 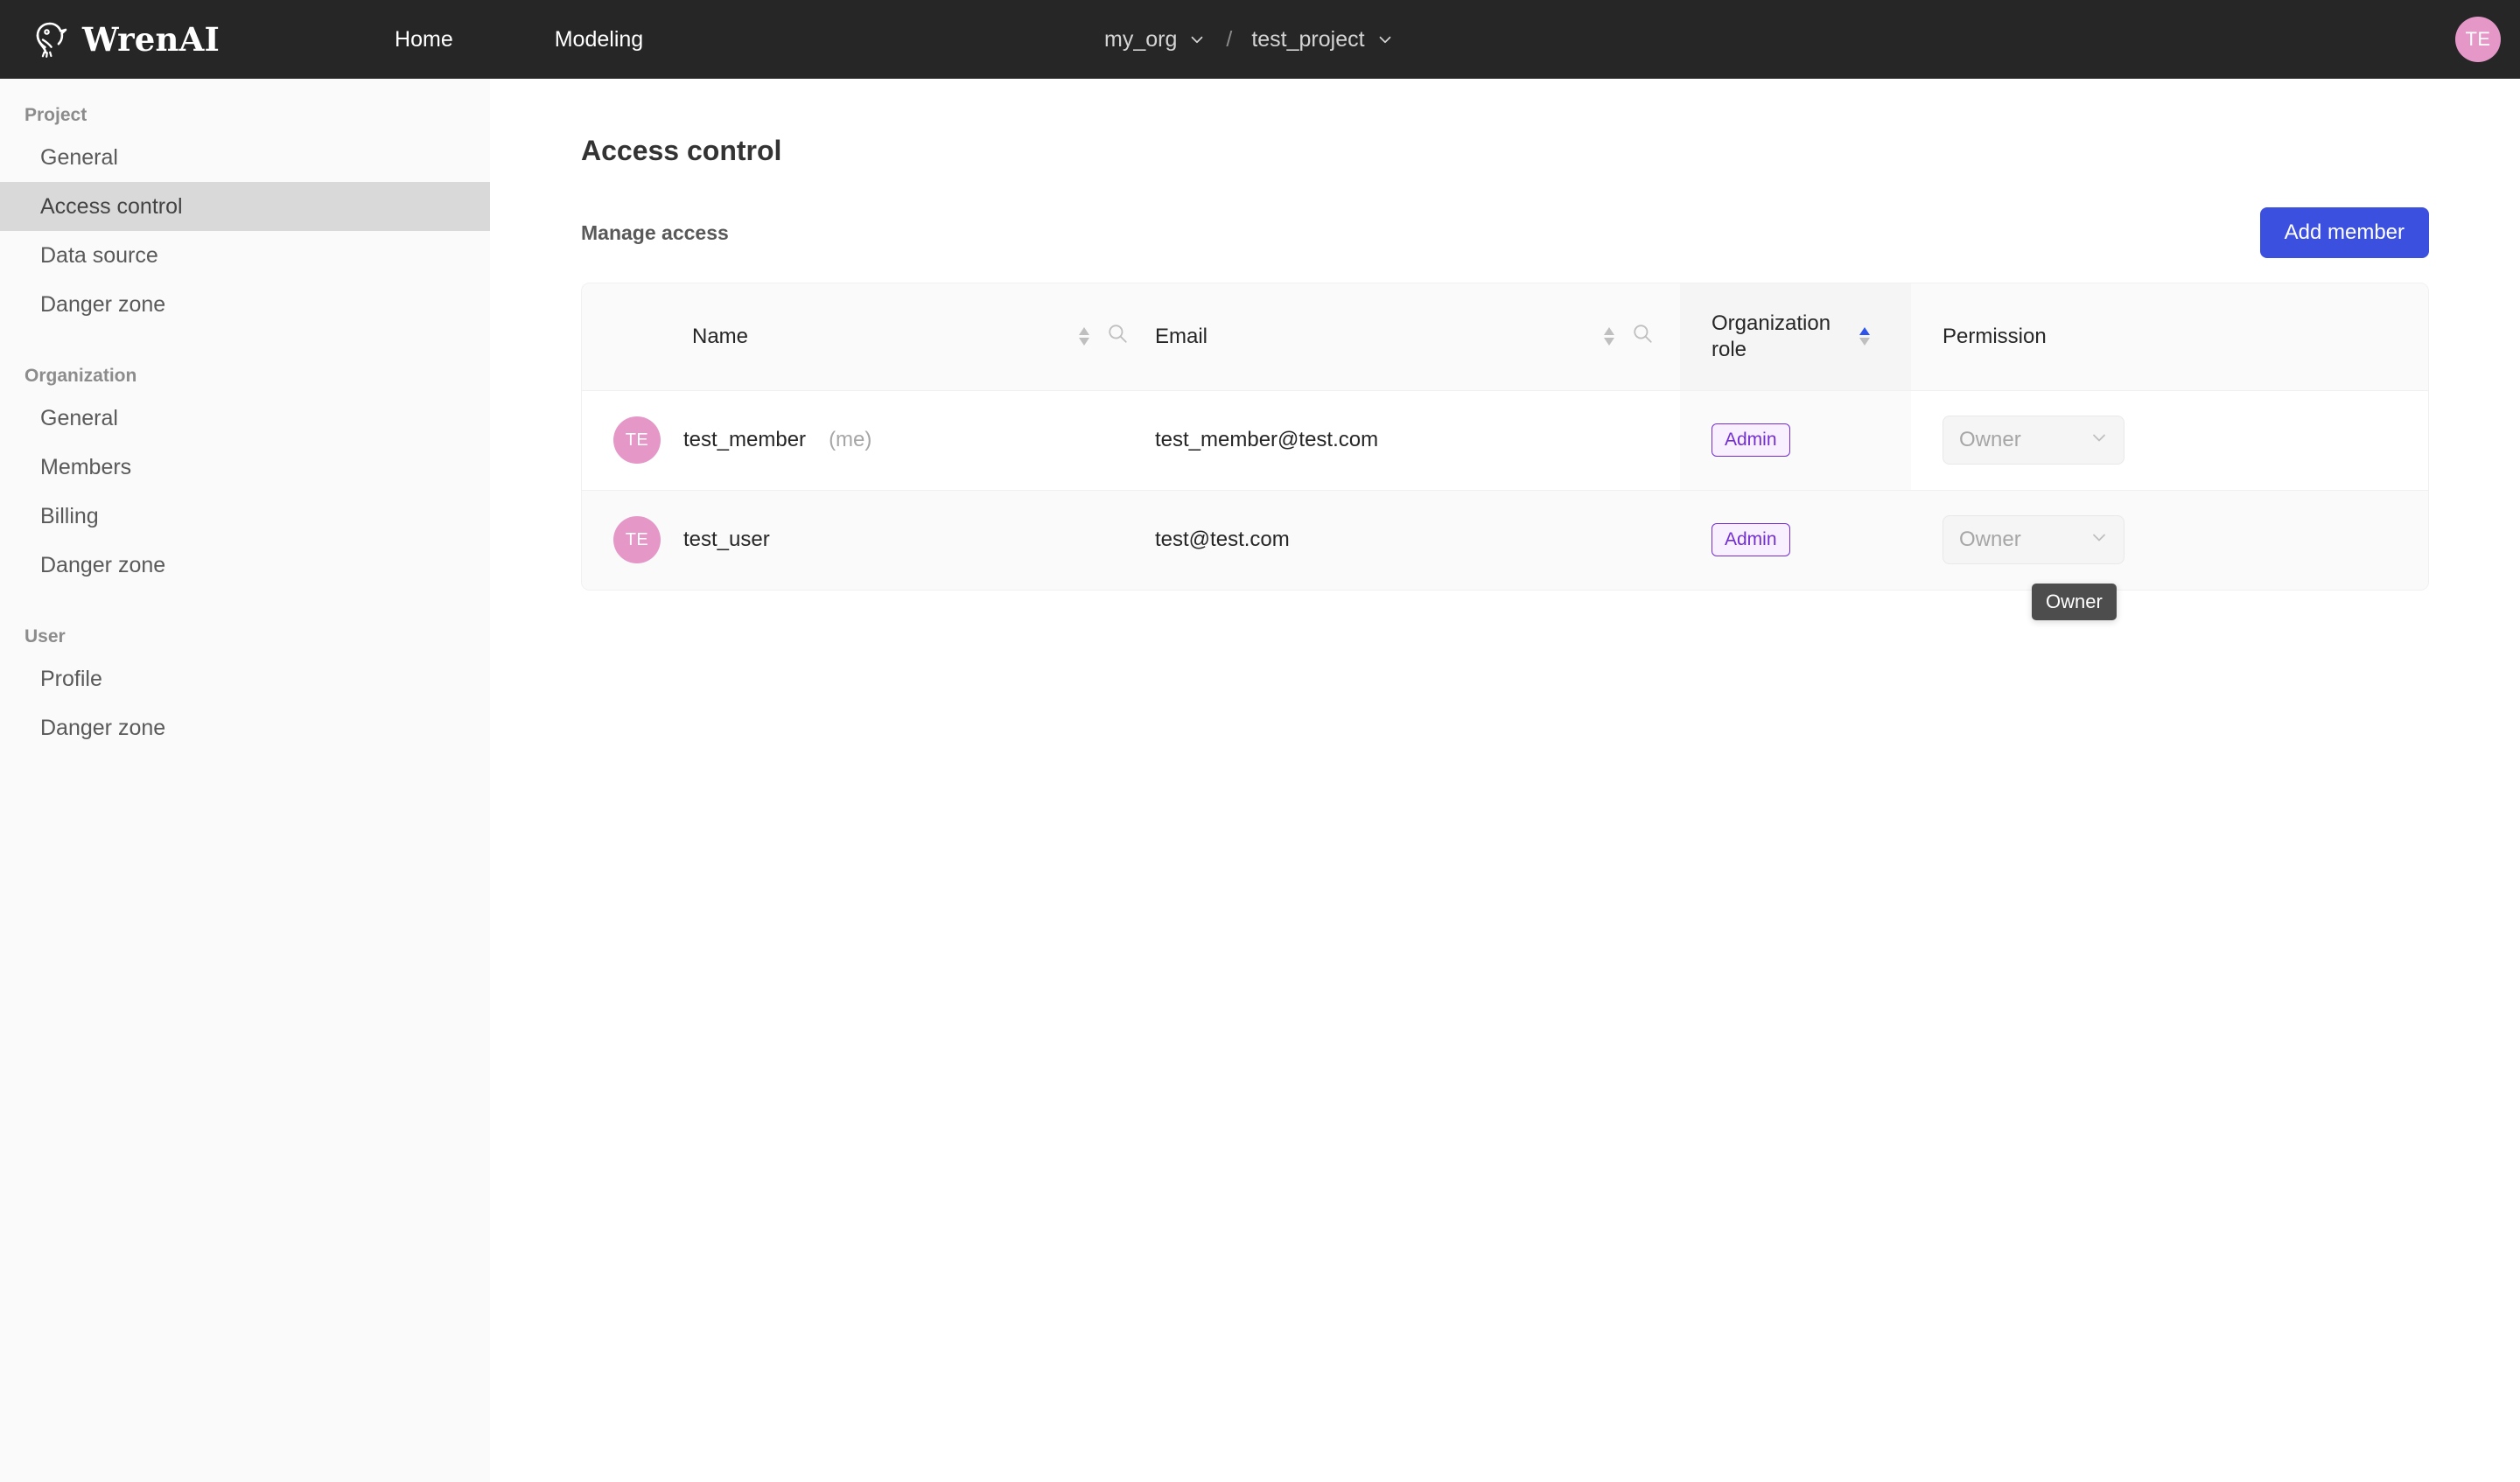 What do you see at coordinates (1308, 39) in the screenshot?
I see `breadcrumb-project-label: test_project` at bounding box center [1308, 39].